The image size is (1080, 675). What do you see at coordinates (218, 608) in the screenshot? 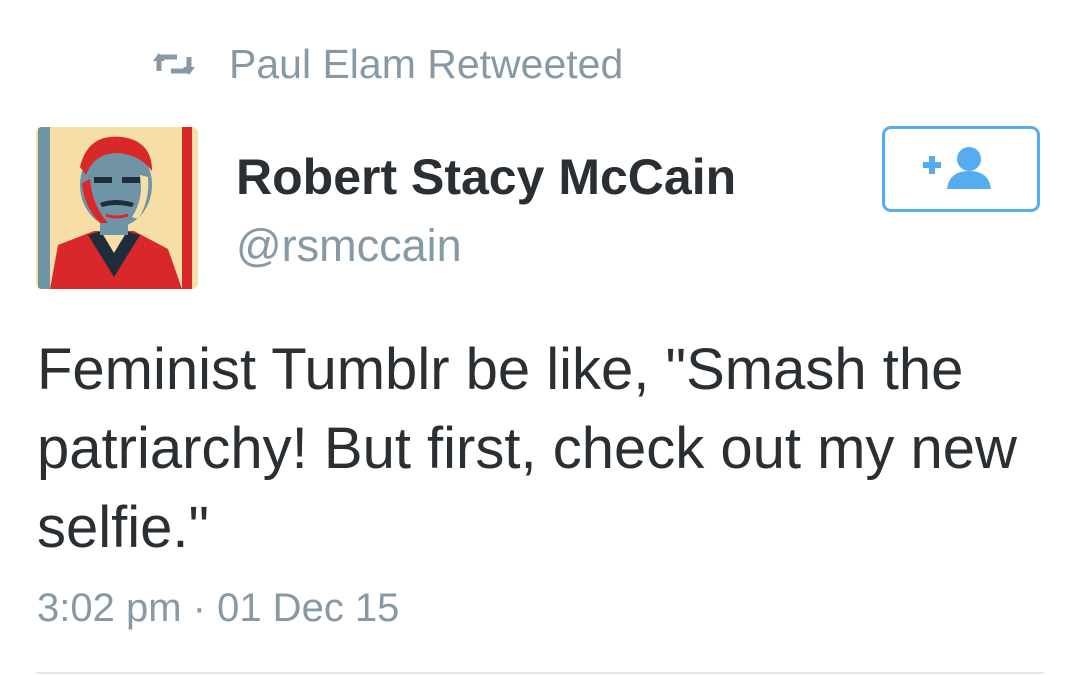
I see `tweet-timestamp: 3:02 pm · 01 Dec 15` at bounding box center [218, 608].